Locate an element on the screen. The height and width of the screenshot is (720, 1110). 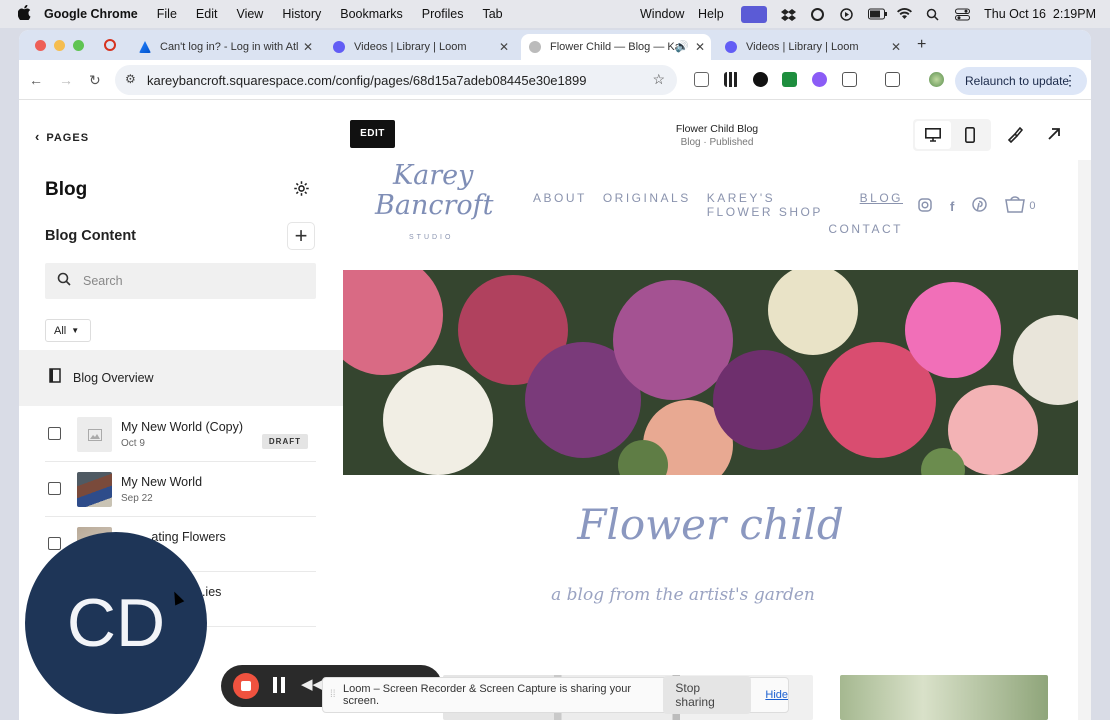
more-menu-icon: ⋮ is located at coordinates (1070, 80).